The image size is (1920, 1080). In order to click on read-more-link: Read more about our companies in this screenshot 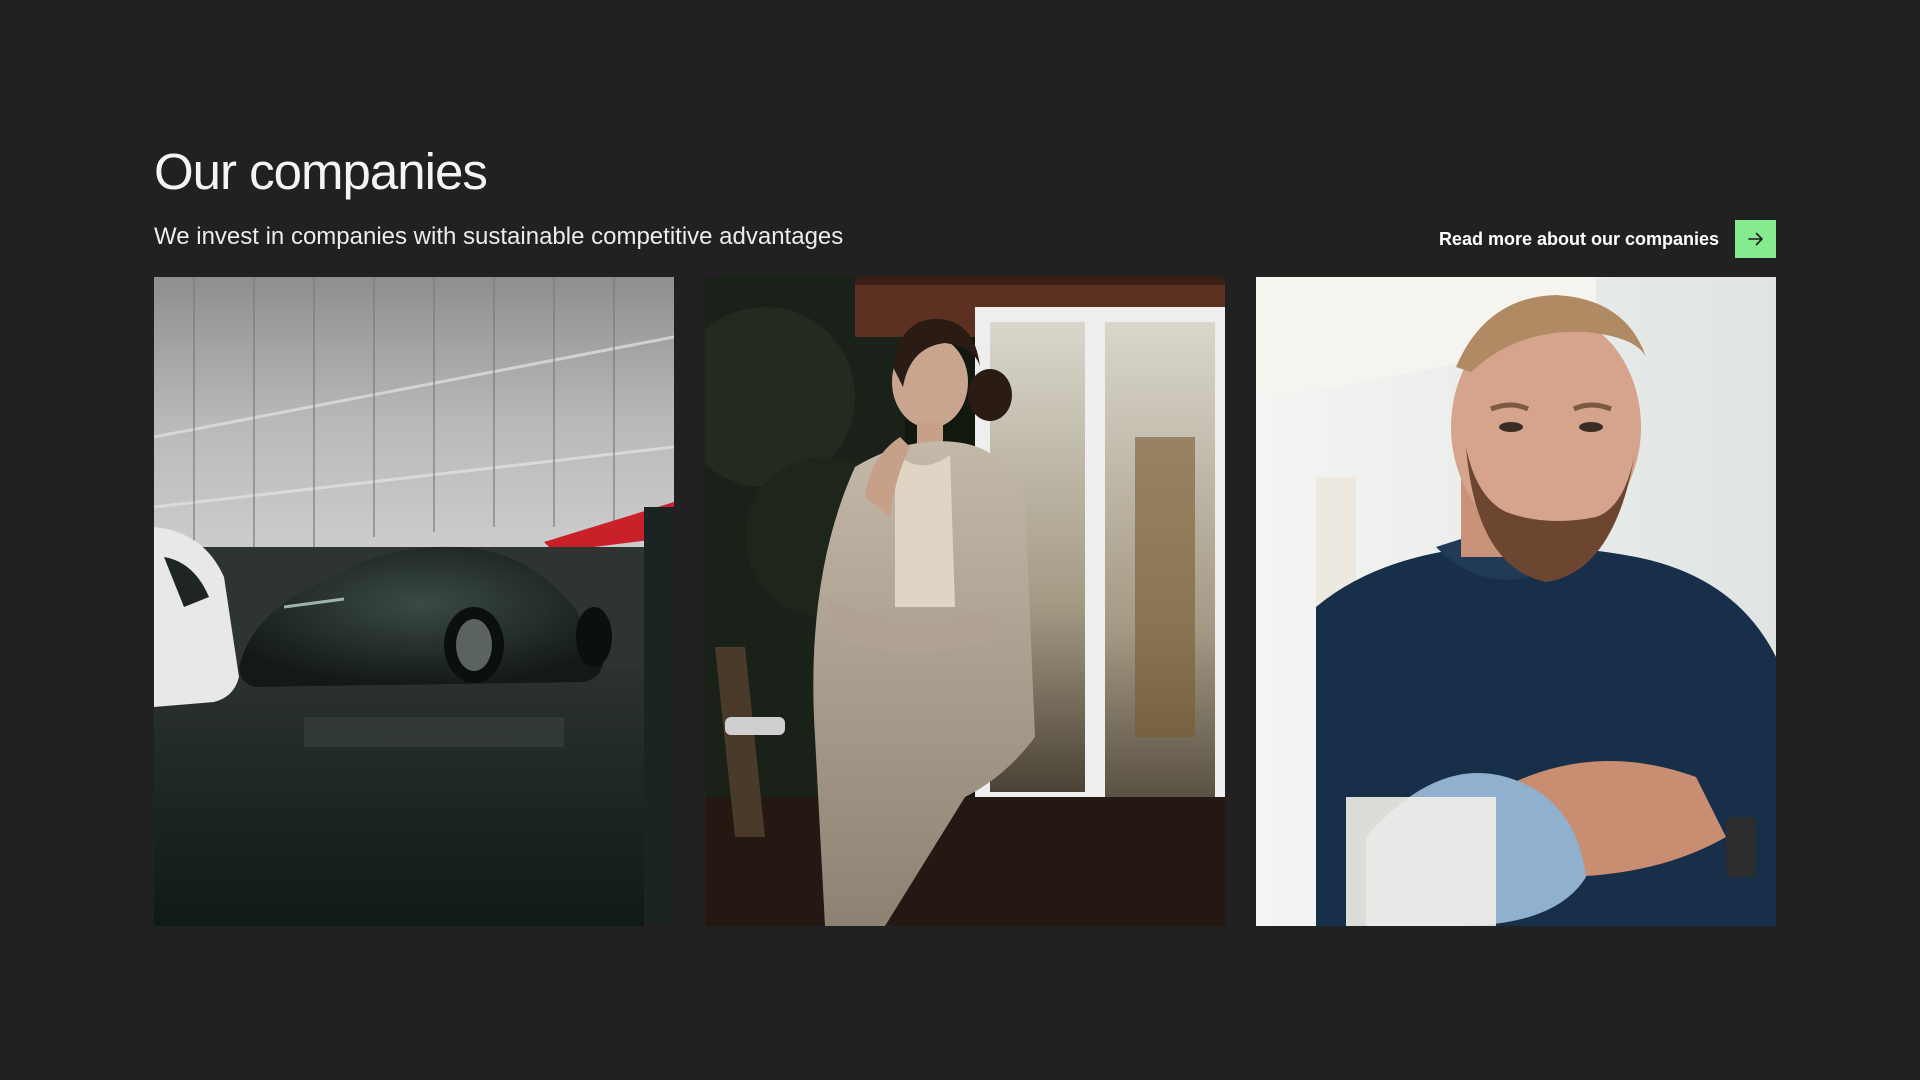, I will do `click(1607, 239)`.